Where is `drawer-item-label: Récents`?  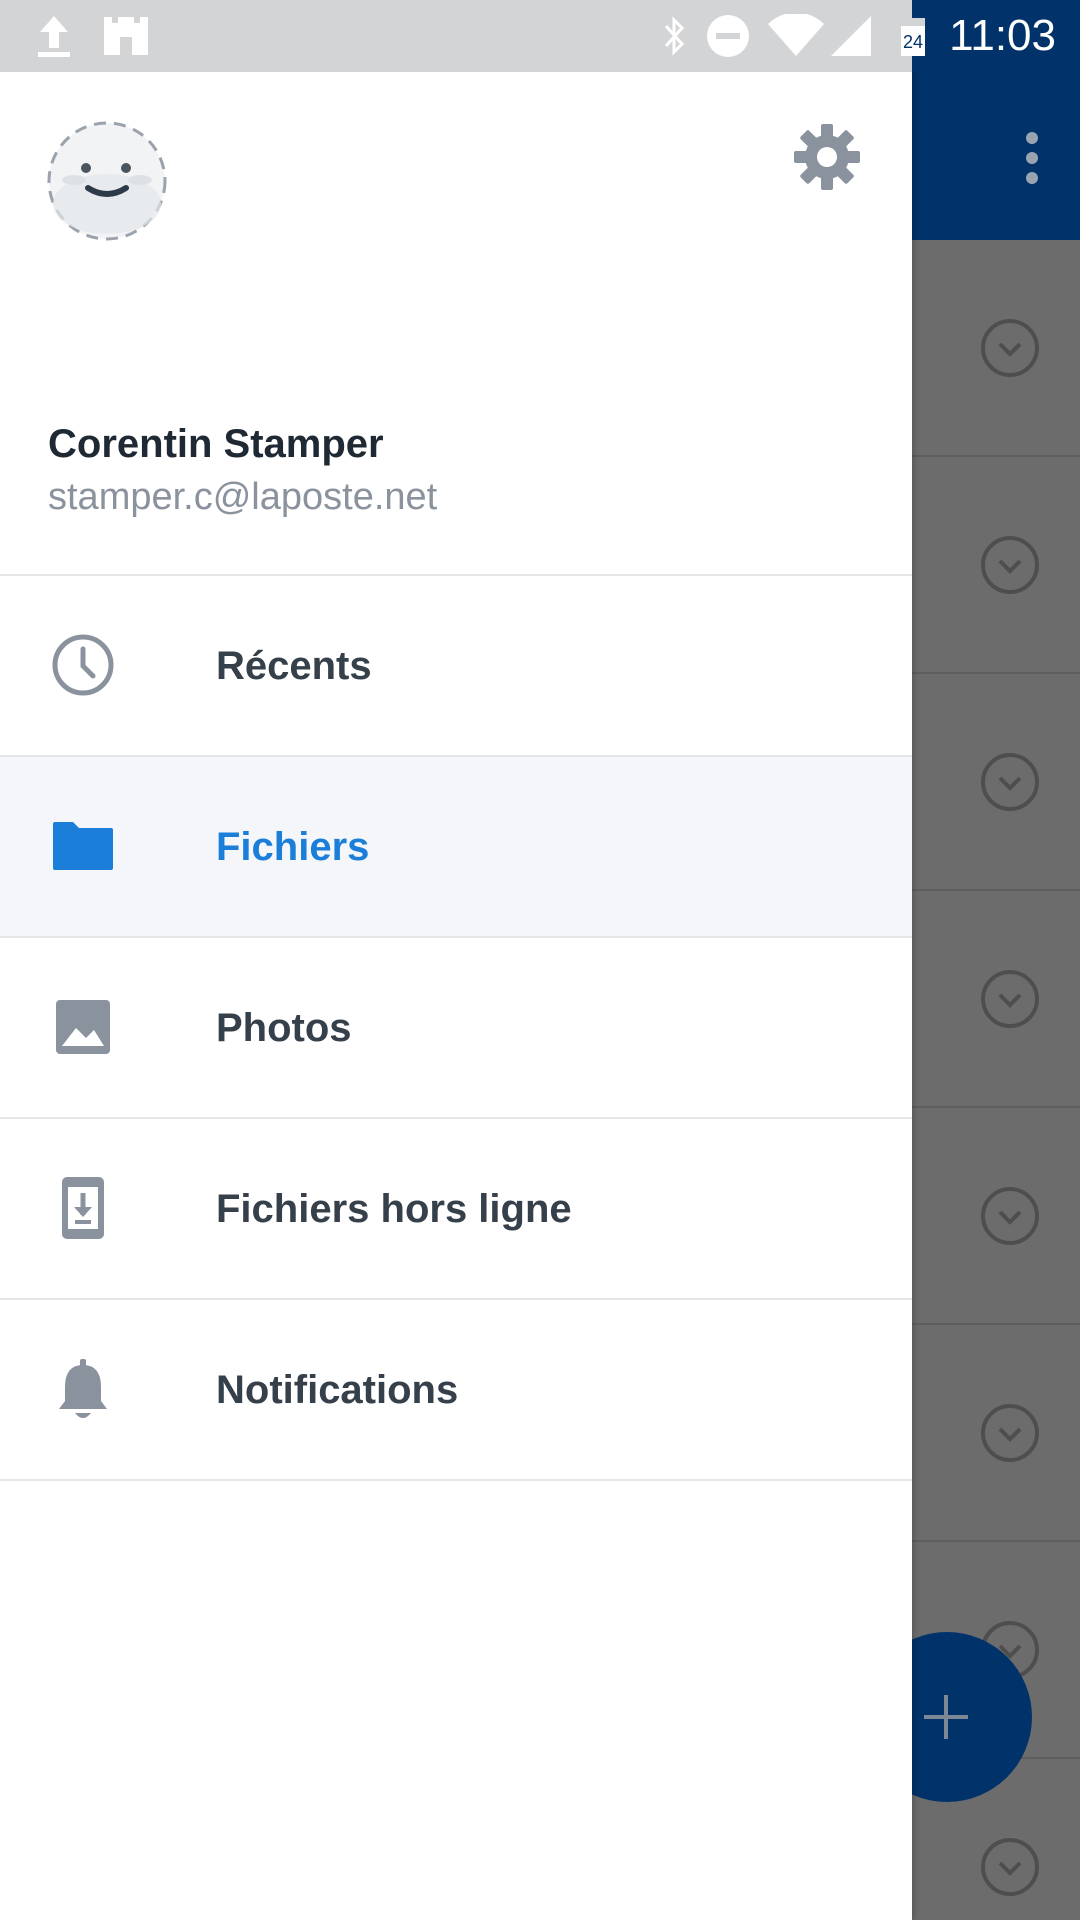
drawer-item-label: Récents is located at coordinates (294, 666).